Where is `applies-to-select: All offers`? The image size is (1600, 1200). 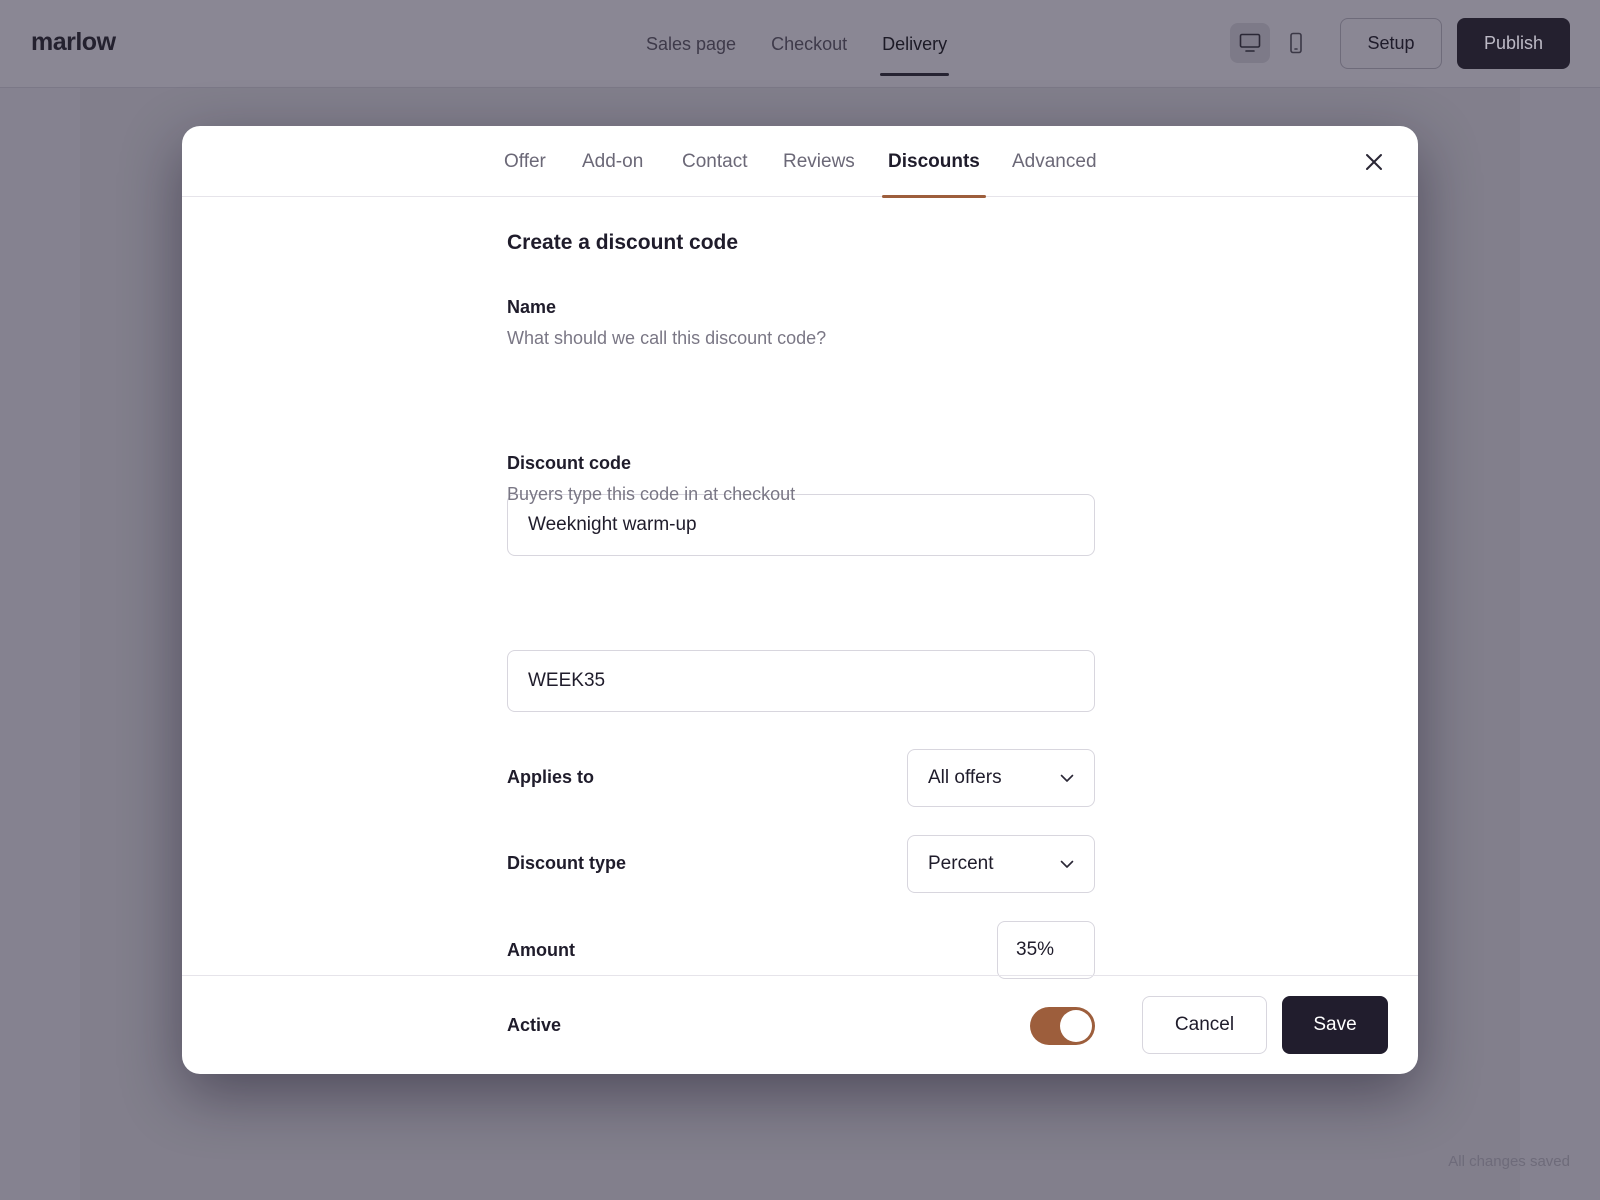 applies-to-select: All offers is located at coordinates (1001, 778).